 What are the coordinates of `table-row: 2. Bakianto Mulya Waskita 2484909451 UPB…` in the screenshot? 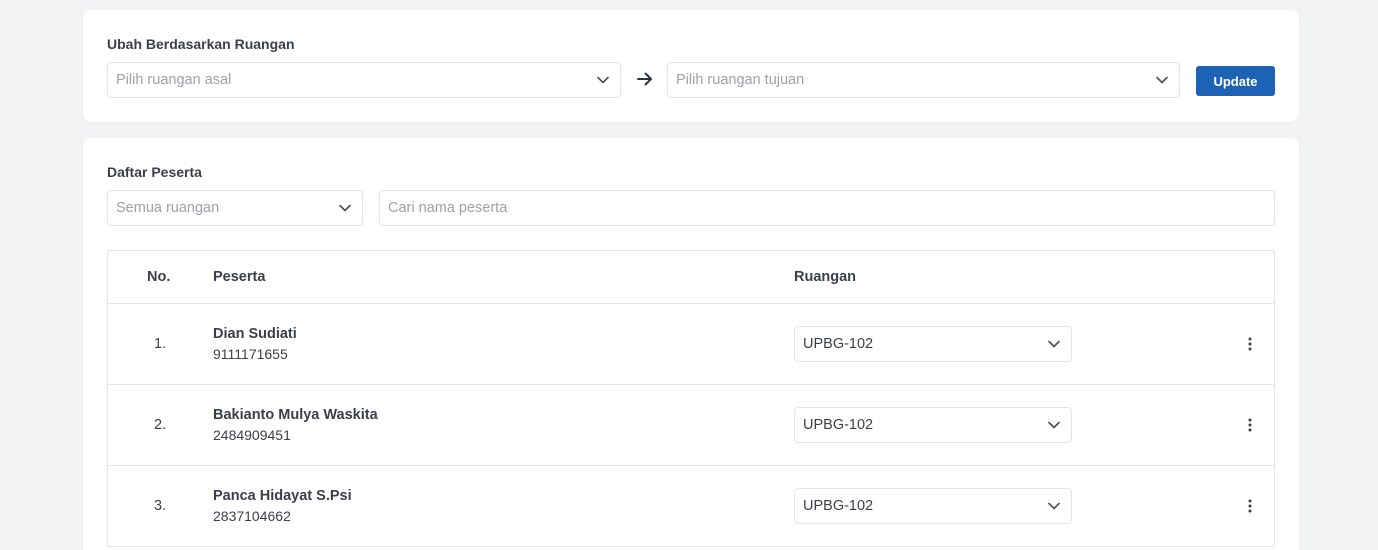 It's located at (691, 425).